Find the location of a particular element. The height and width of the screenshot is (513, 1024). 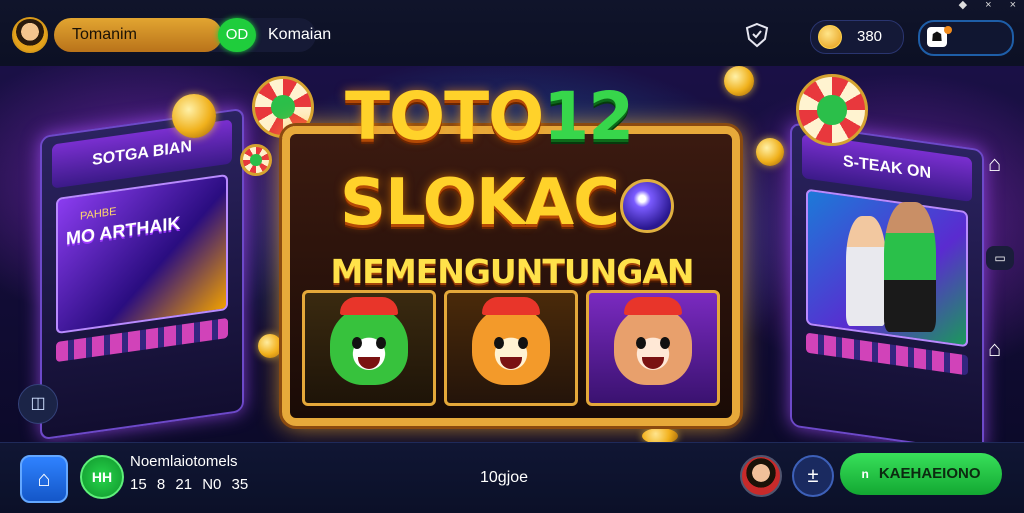

player-avatar is located at coordinates (30, 35).